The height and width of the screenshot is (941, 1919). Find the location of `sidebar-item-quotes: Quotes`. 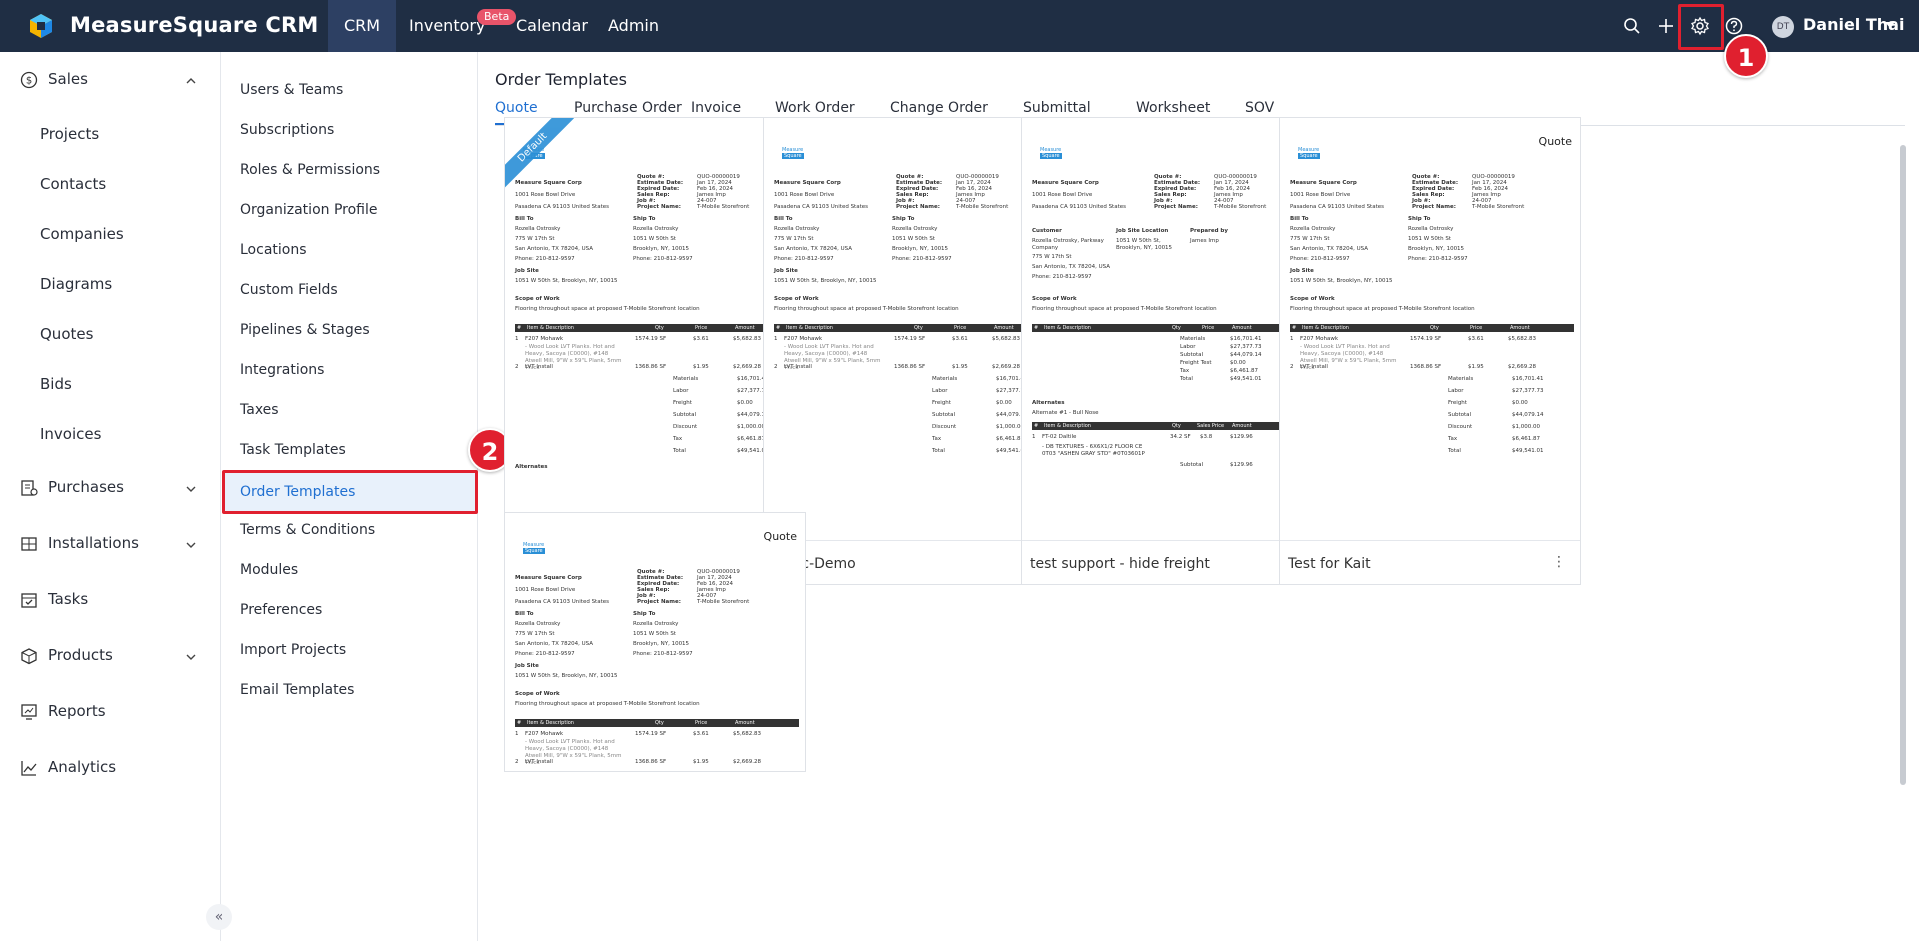

sidebar-item-quotes: Quotes is located at coordinates (66, 334).